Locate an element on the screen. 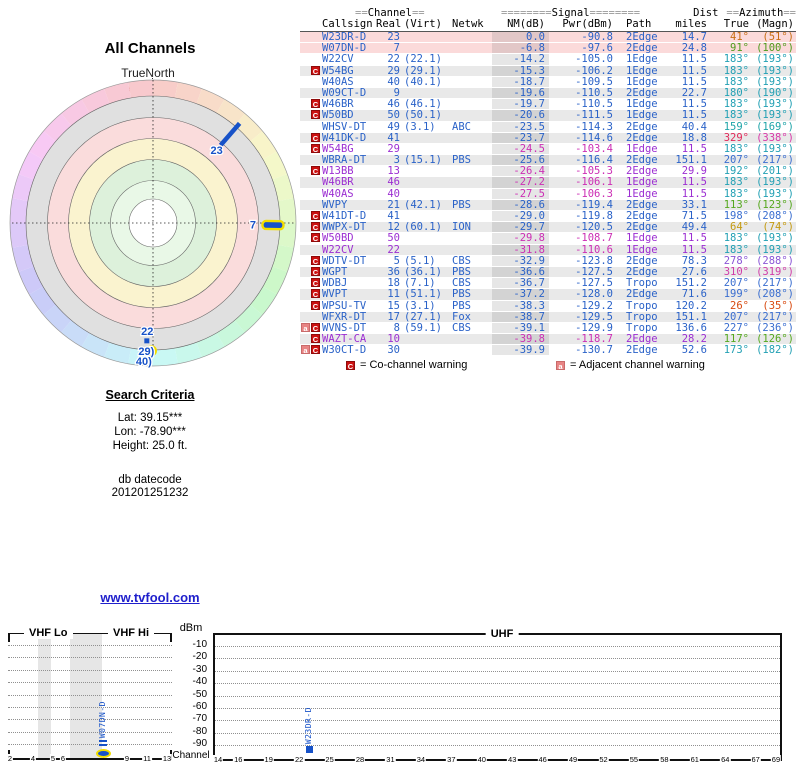  col-real: Real is located at coordinates (389, 24).